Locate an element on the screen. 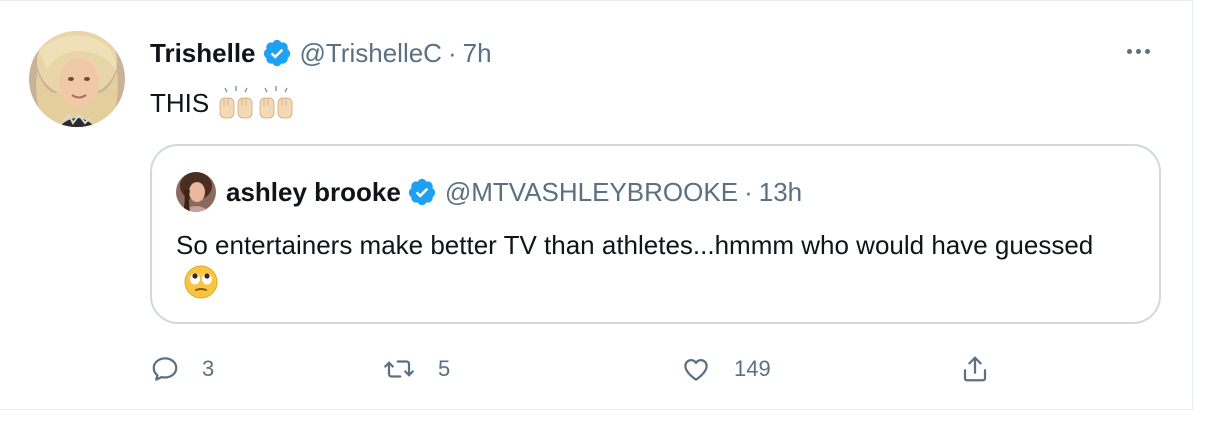 The height and width of the screenshot is (424, 1212). share-button is located at coordinates (975, 369).